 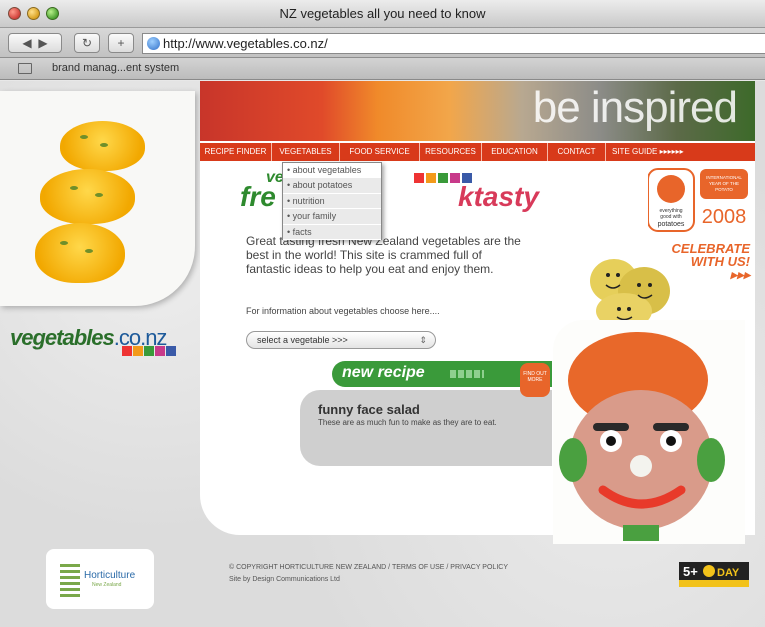 What do you see at coordinates (467, 374) in the screenshot?
I see `recipe-bar-squares` at bounding box center [467, 374].